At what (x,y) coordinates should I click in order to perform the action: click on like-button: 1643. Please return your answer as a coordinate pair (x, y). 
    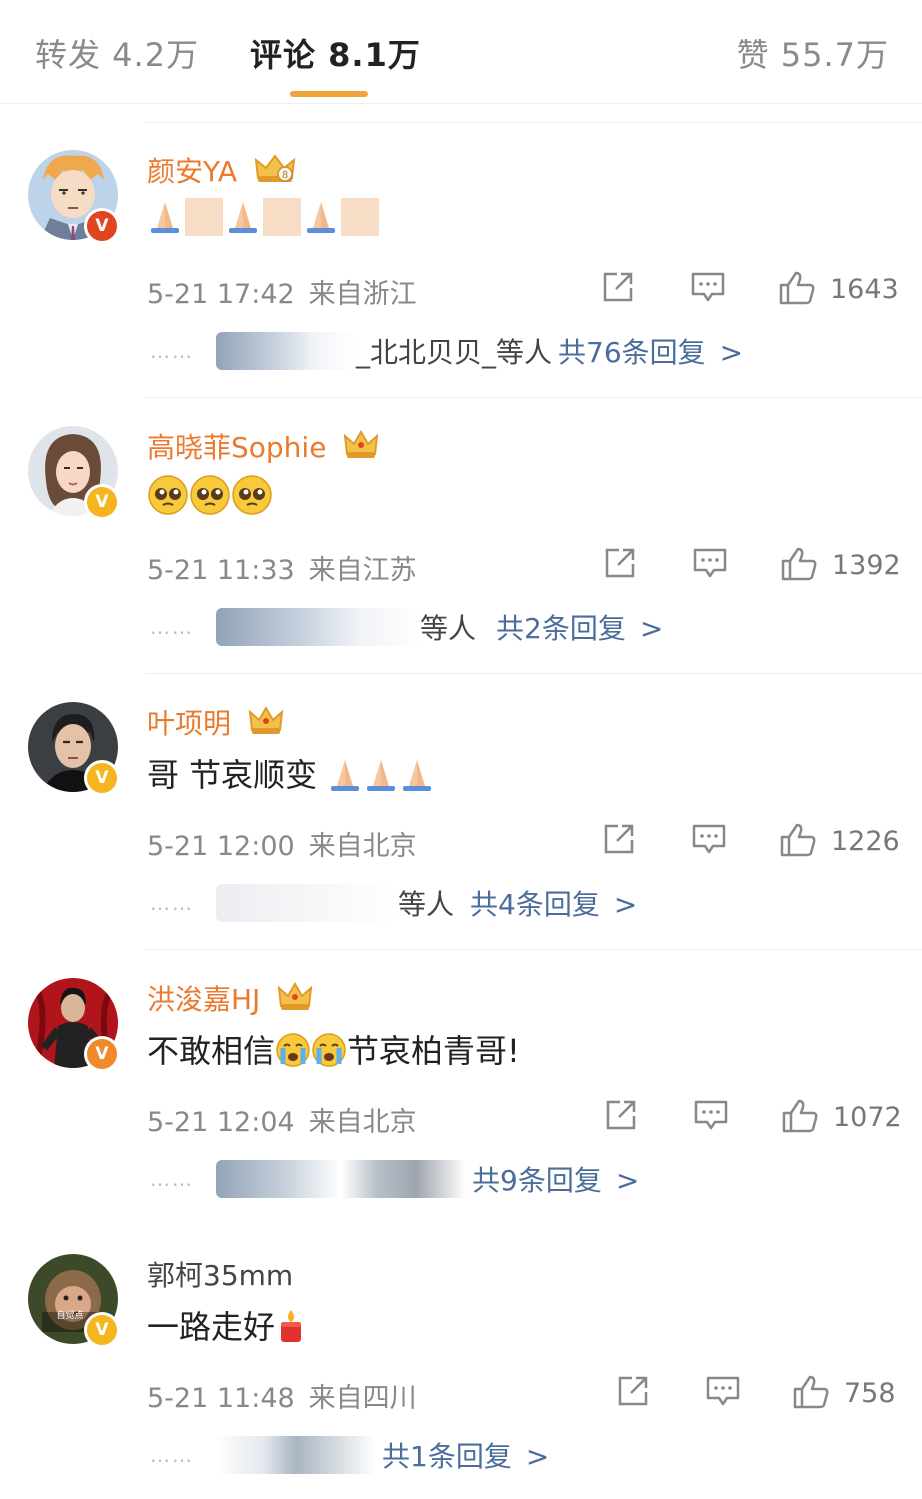
    Looking at the image, I should click on (838, 288).